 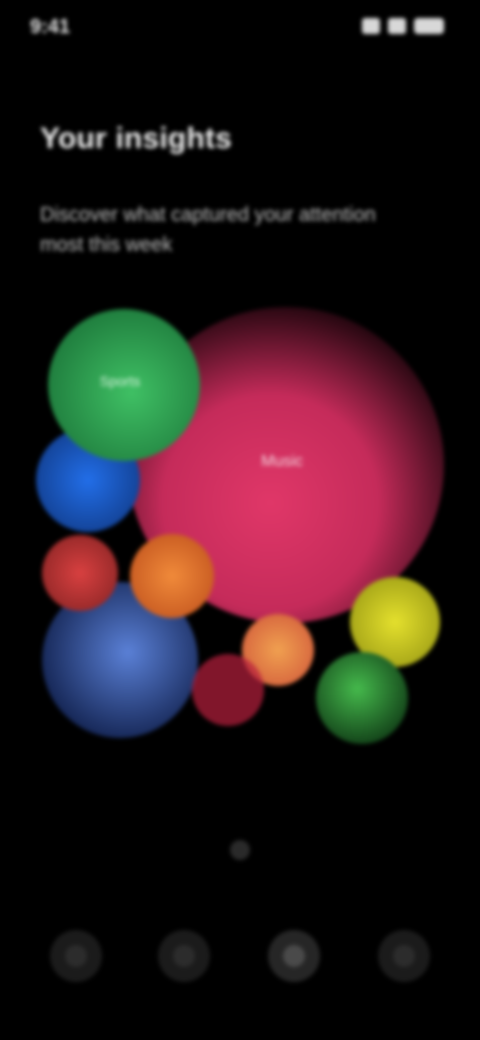 What do you see at coordinates (240, 30) in the screenshot?
I see `status-bar: 9:41` at bounding box center [240, 30].